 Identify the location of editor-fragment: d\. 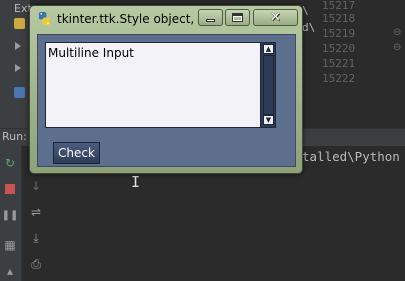
(309, 27).